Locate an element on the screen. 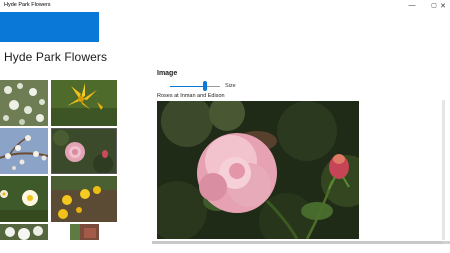 This screenshot has height=253, width=450. thumbnail-white-yellow-flowers is located at coordinates (24, 199).